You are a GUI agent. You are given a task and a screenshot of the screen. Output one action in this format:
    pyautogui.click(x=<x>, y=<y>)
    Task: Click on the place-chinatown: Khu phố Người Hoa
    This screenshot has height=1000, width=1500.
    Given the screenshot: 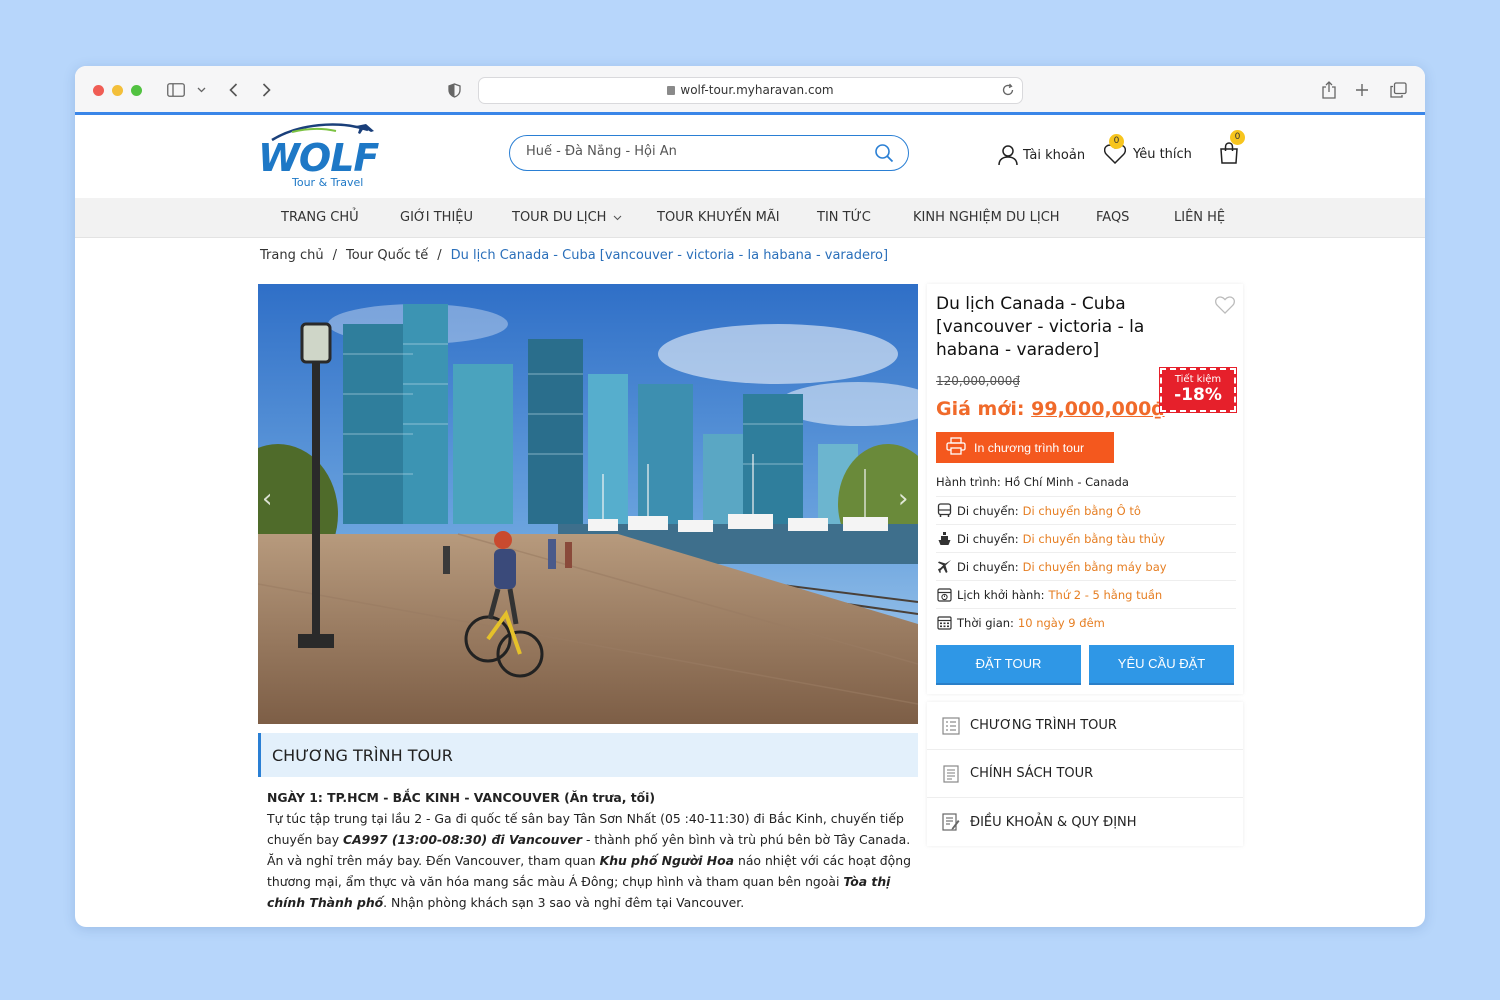 What is the action you would take?
    pyautogui.click(x=667, y=860)
    